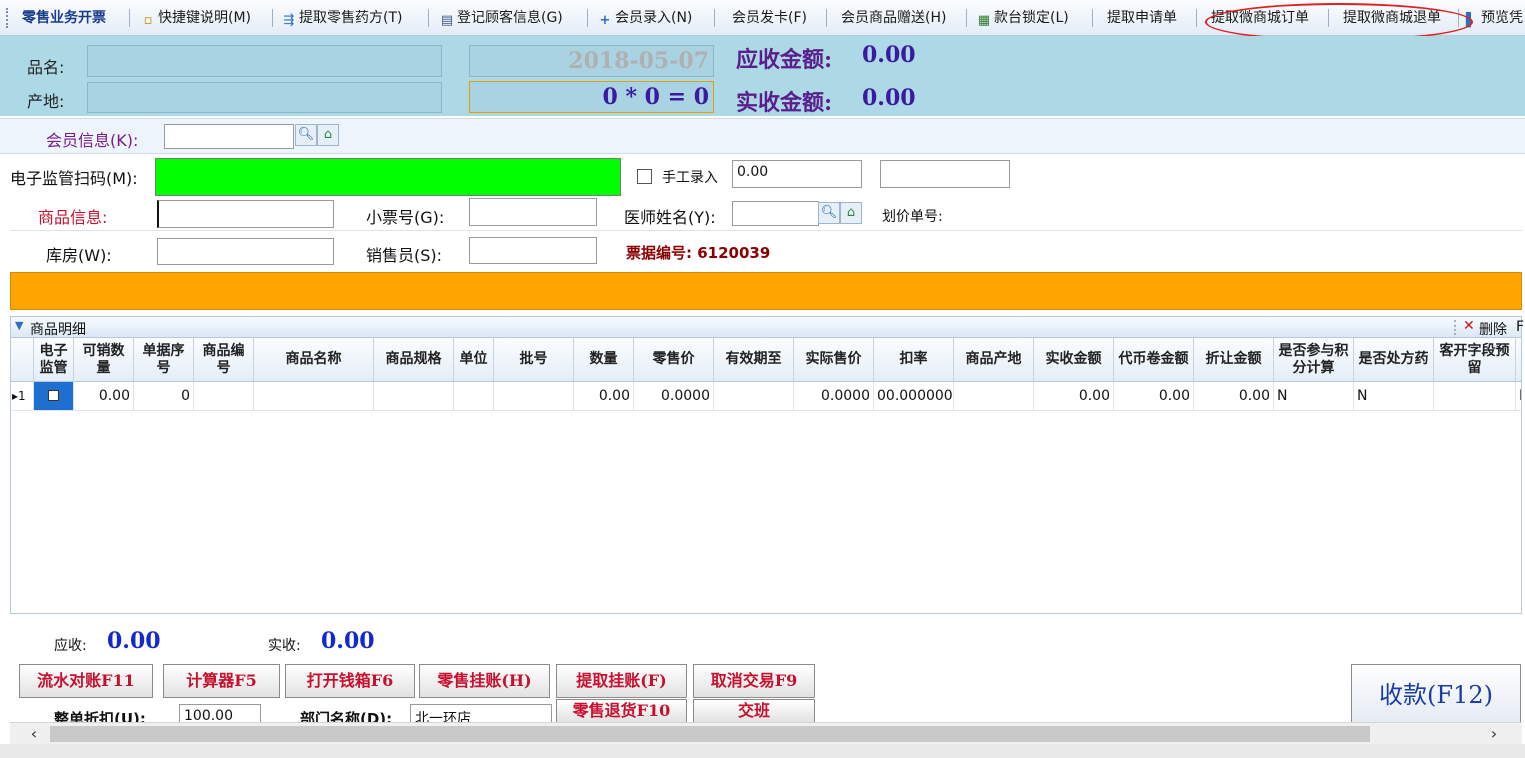 The width and height of the screenshot is (1525, 758). I want to click on retail-return-button: 零售退货F10, so click(621, 711).